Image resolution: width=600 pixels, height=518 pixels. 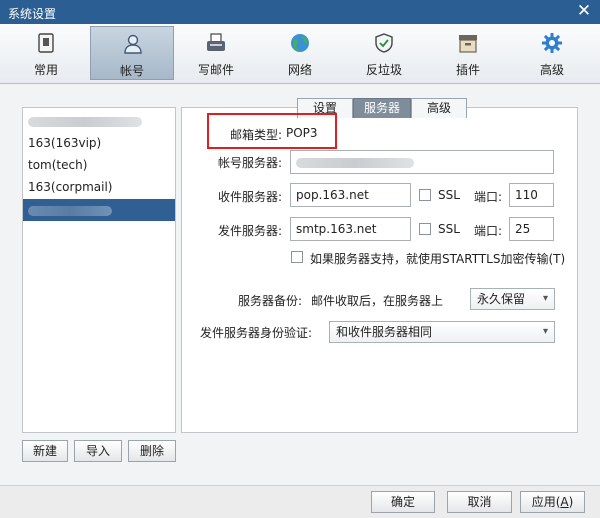 What do you see at coordinates (249, 163) in the screenshot?
I see `account-server-label: 帐号服务器:` at bounding box center [249, 163].